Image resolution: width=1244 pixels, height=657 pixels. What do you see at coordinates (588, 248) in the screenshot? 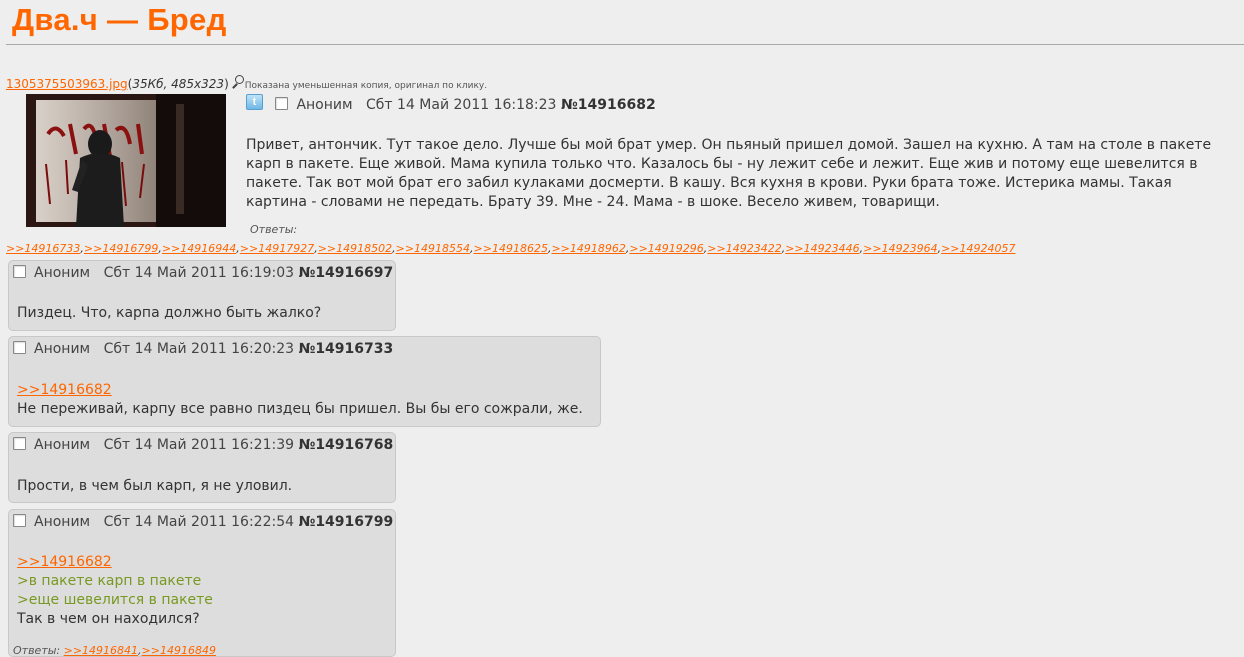
I see `reply-backlink: >>14918962` at bounding box center [588, 248].